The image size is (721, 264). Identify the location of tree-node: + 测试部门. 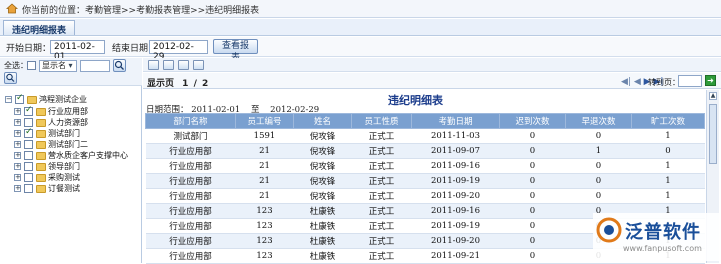
(77, 133).